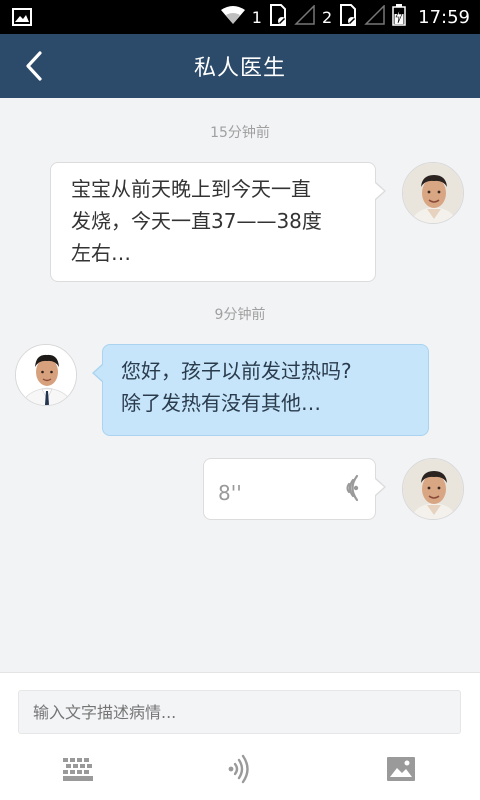  I want to click on back-button, so click(34, 66).